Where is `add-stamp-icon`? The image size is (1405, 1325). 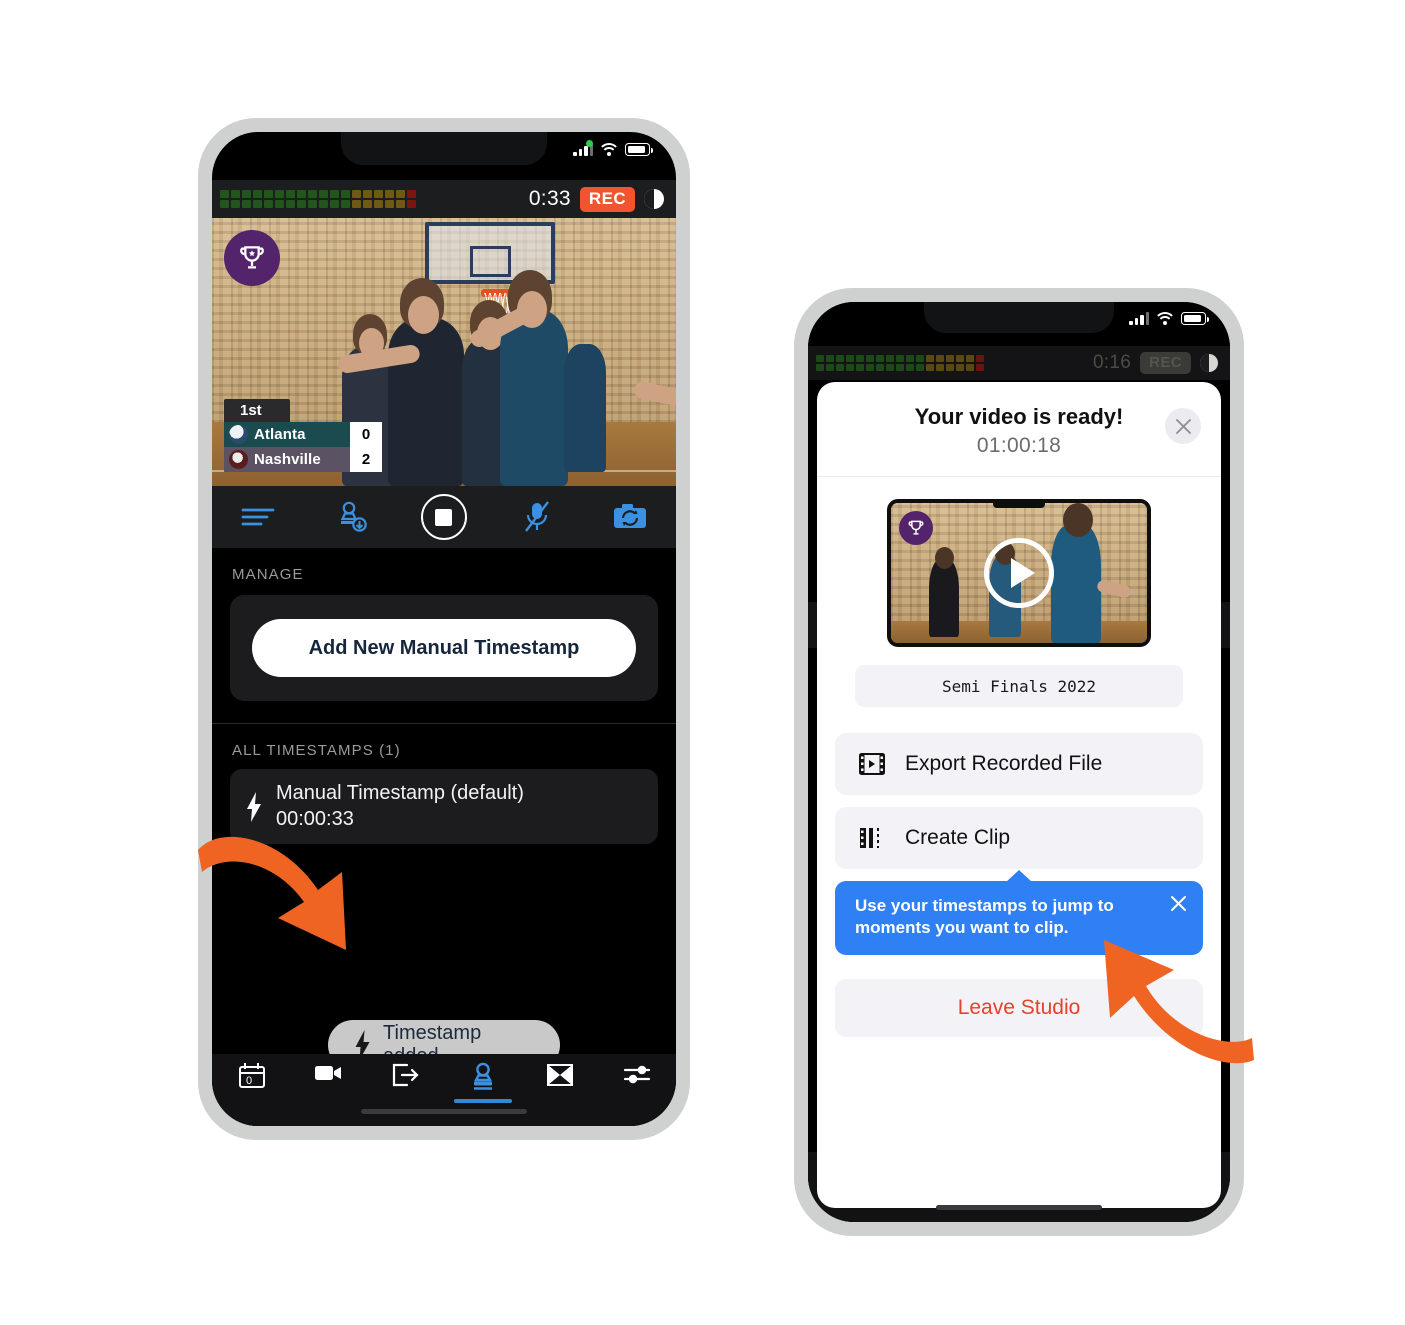 add-stamp-icon is located at coordinates (351, 517).